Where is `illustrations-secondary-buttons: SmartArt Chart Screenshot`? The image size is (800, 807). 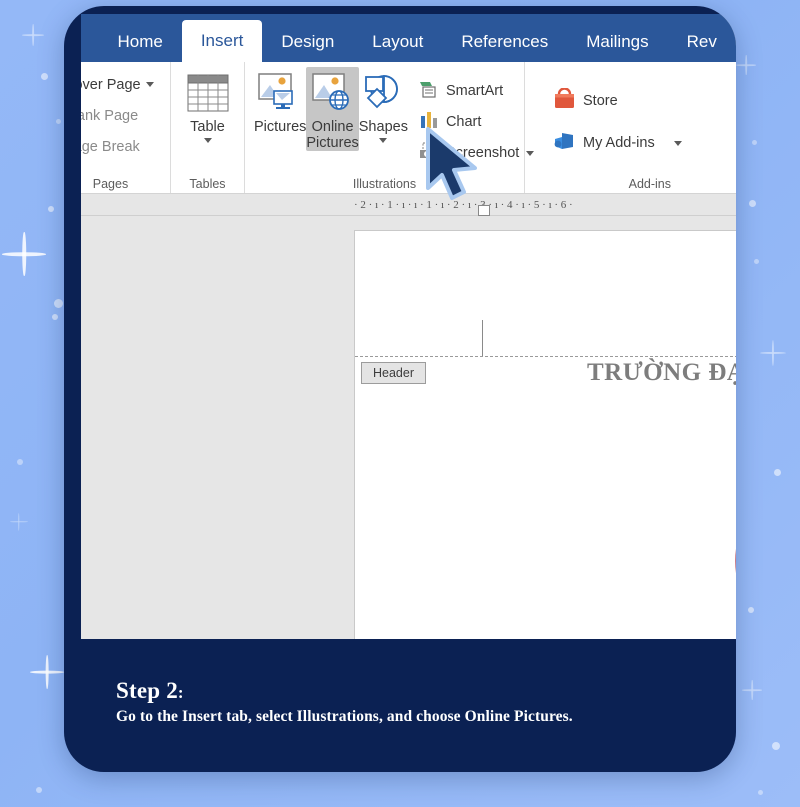
illustrations-secondary-buttons: SmartArt Chart Screenshot is located at coordinates (476, 121).